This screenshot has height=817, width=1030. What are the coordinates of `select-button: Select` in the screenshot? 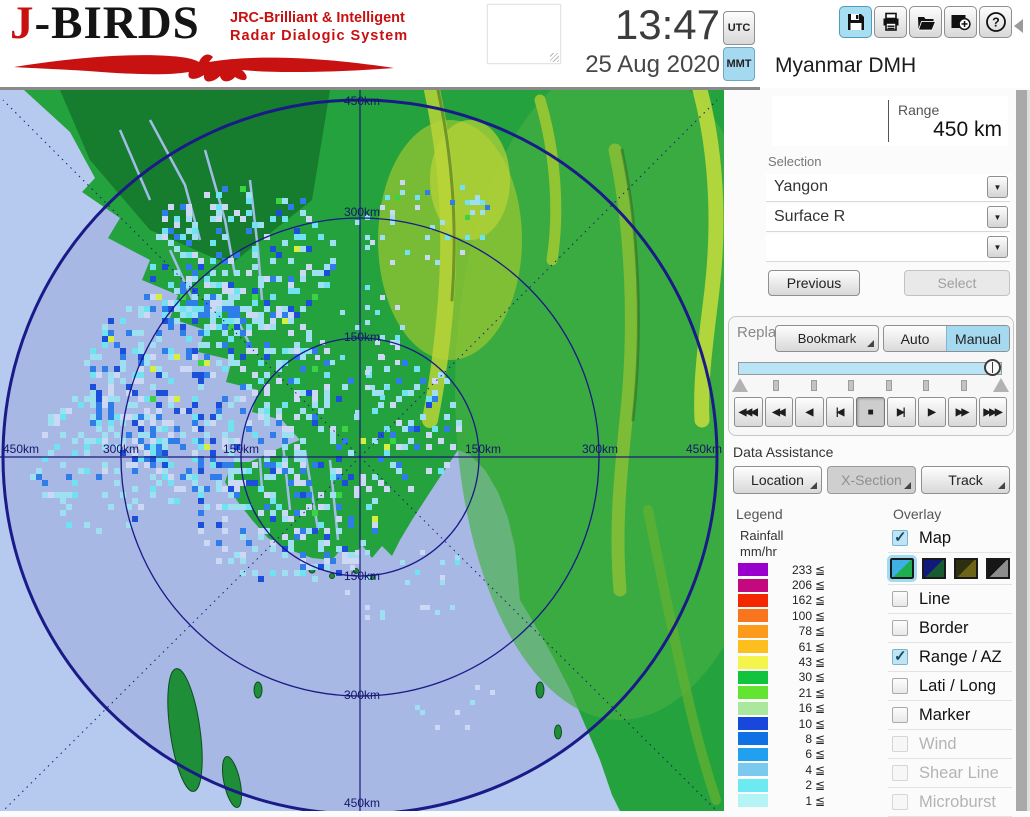 It's located at (957, 283).